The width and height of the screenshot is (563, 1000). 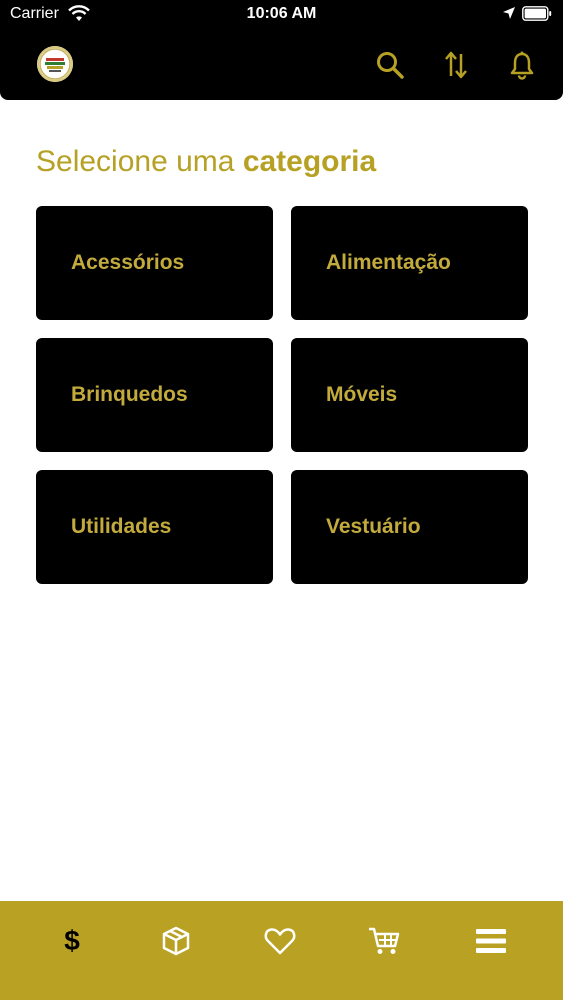 I want to click on battery-icon, so click(x=537, y=13).